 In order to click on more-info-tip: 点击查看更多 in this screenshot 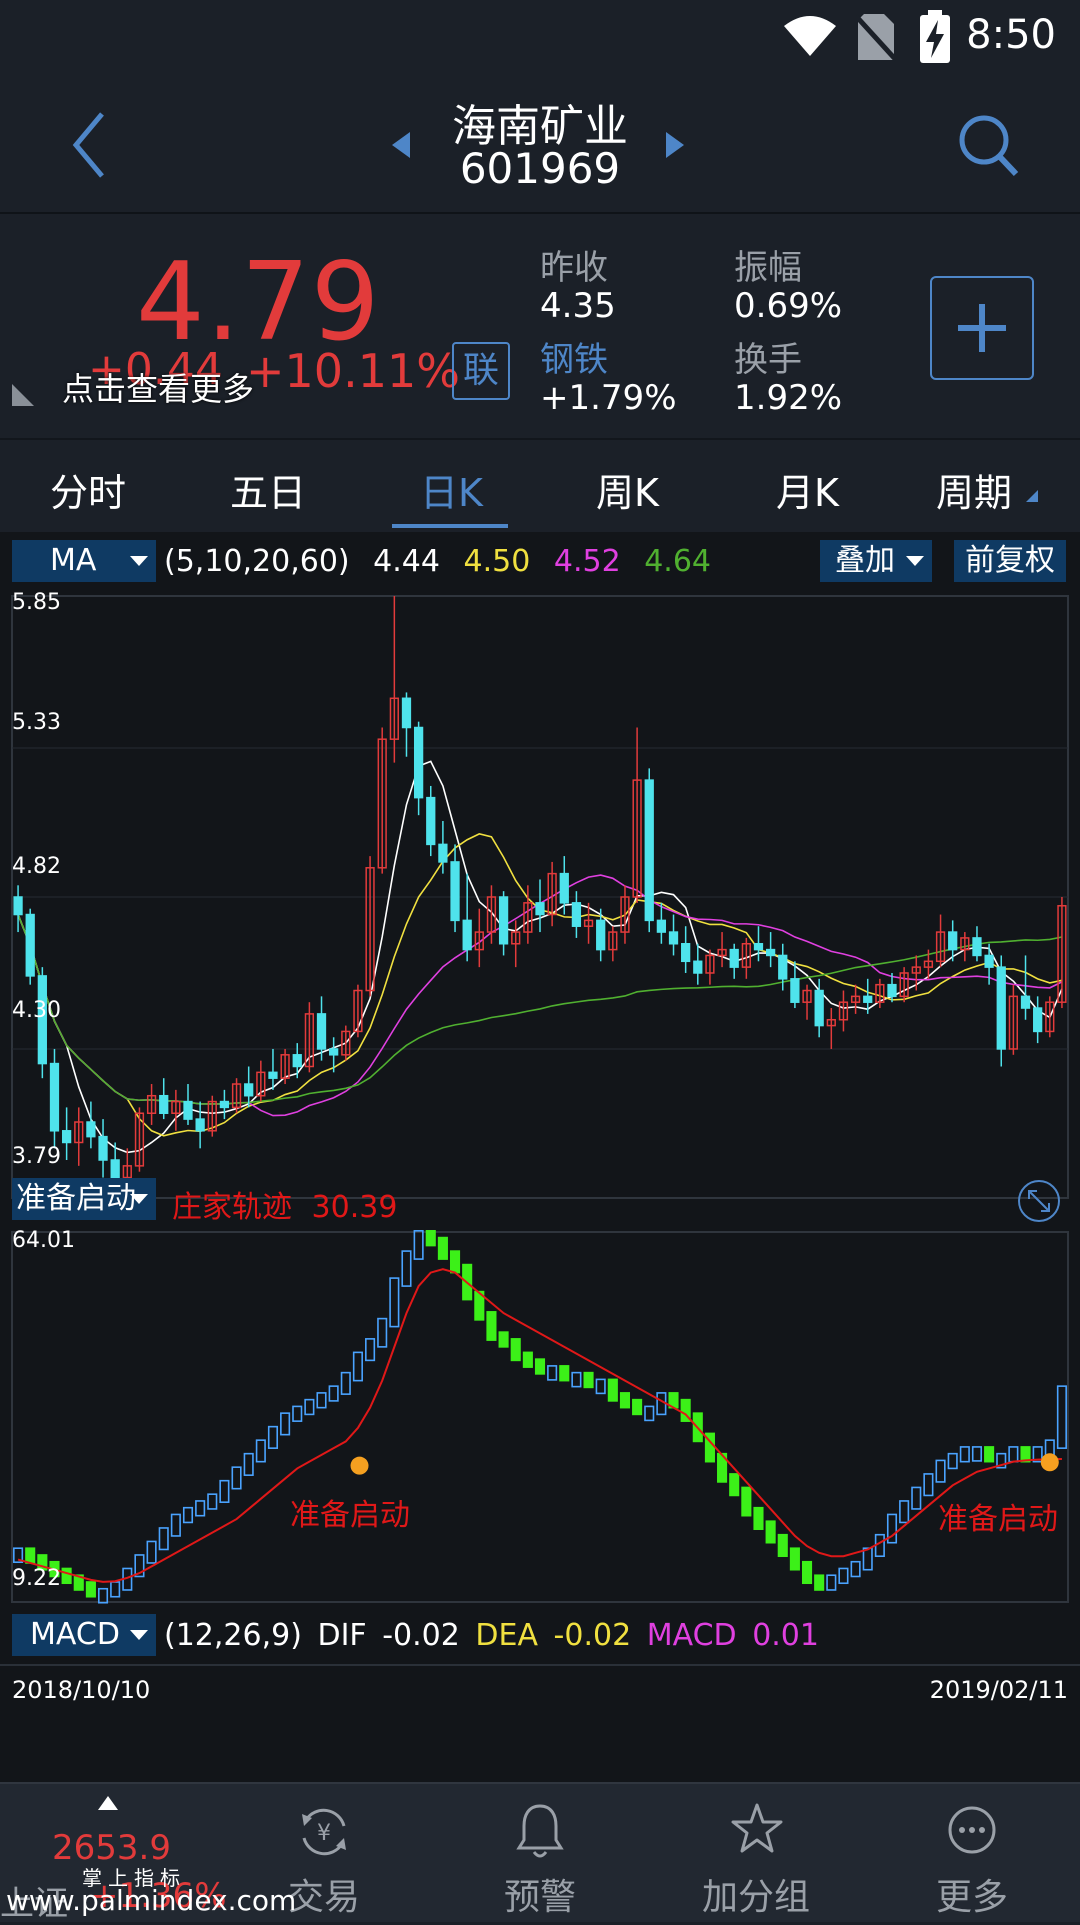, I will do `click(158, 387)`.